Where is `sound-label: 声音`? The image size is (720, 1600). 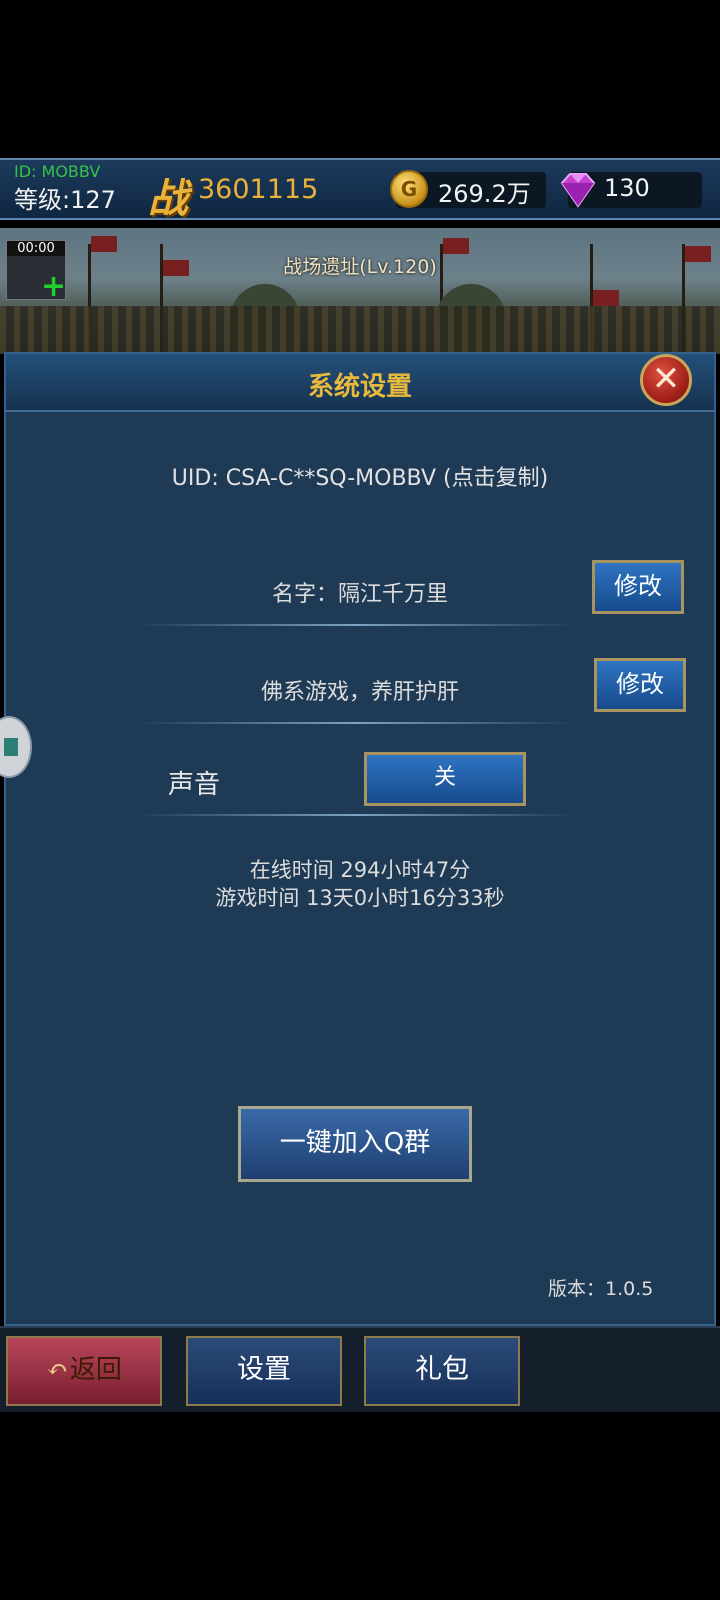
sound-label: 声音 is located at coordinates (194, 785).